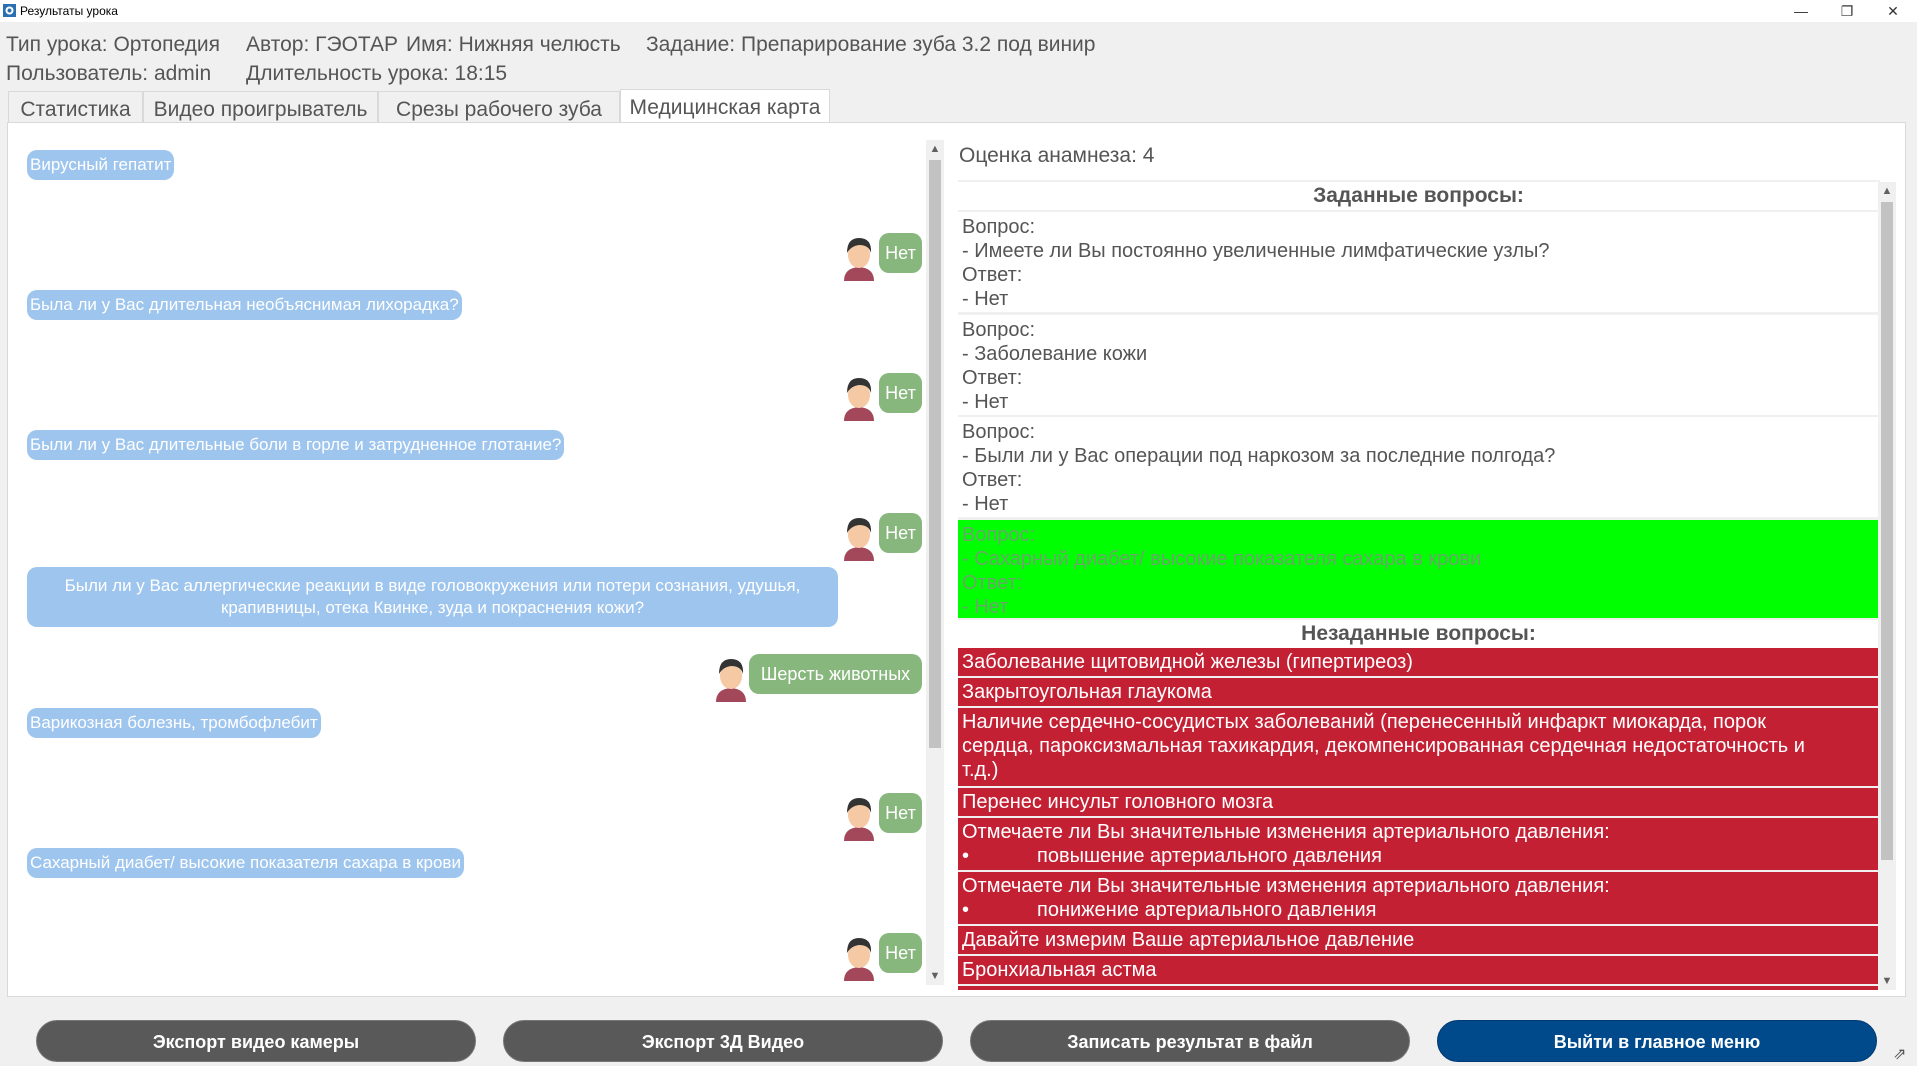 The height and width of the screenshot is (1066, 1917). I want to click on unasked-question-line: • повышение артериального давления, so click(1420, 856).